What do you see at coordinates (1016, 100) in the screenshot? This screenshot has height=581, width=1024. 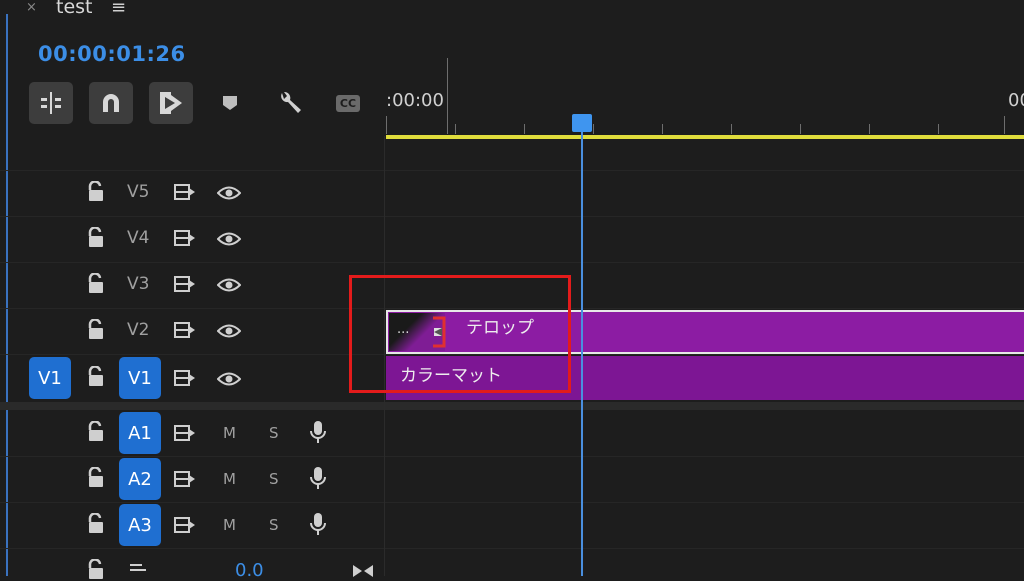 I see `ruler-end-label: 00` at bounding box center [1016, 100].